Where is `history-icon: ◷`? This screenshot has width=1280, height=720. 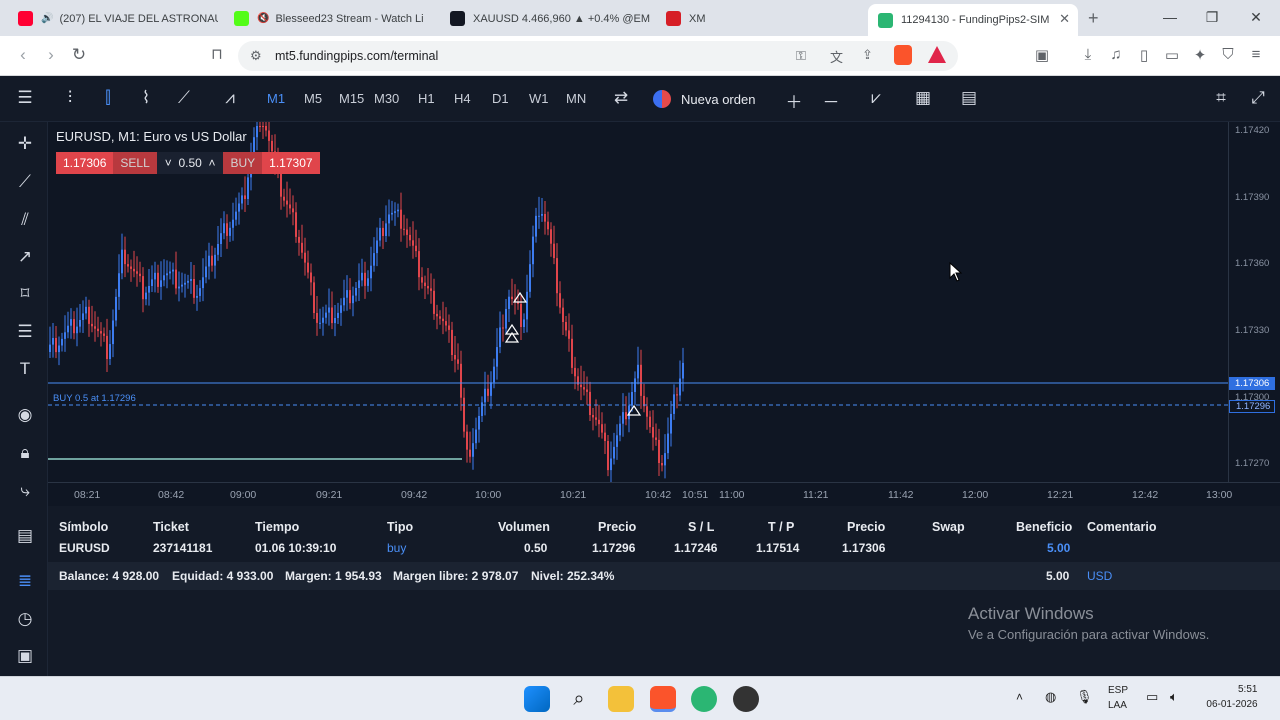
history-icon: ◷ is located at coordinates (25, 619).